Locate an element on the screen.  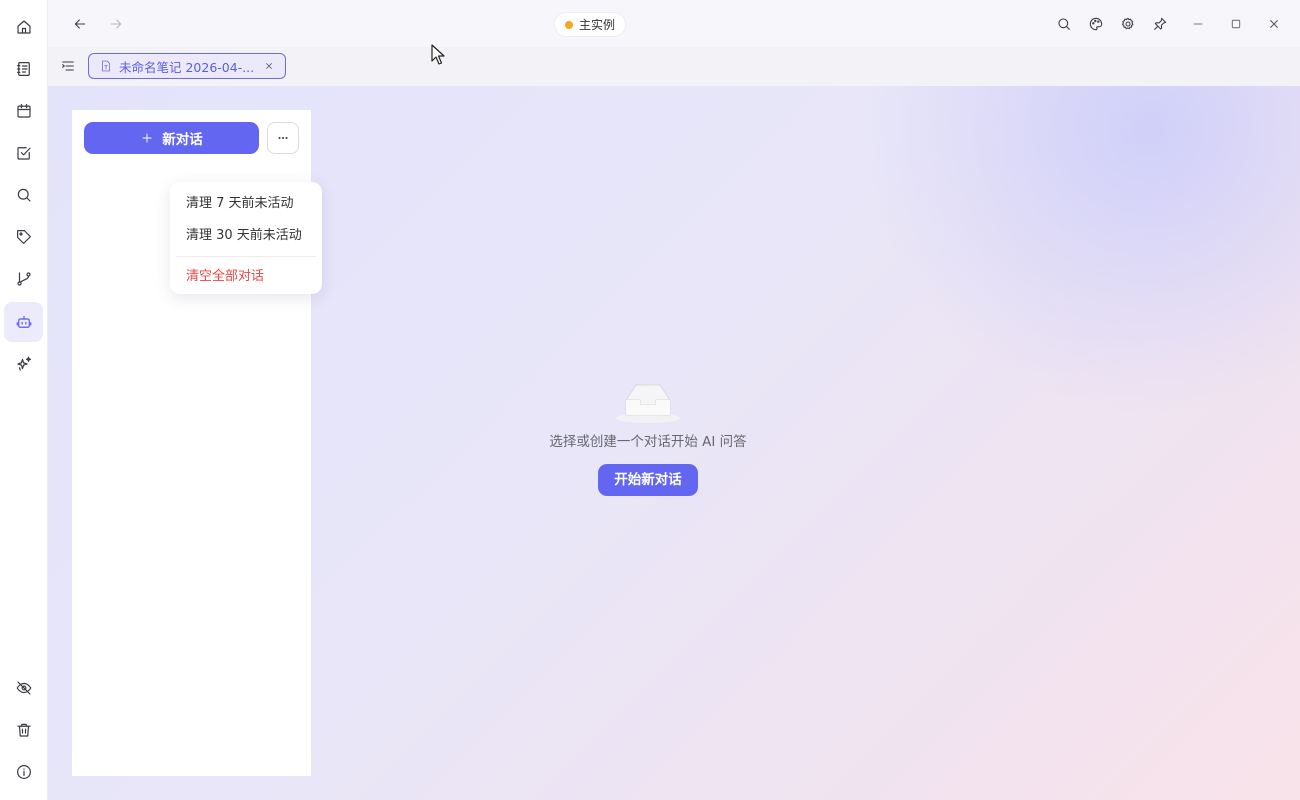
menu-item-clean-30-days: 清理 30 天前未活动 is located at coordinates (246, 236).